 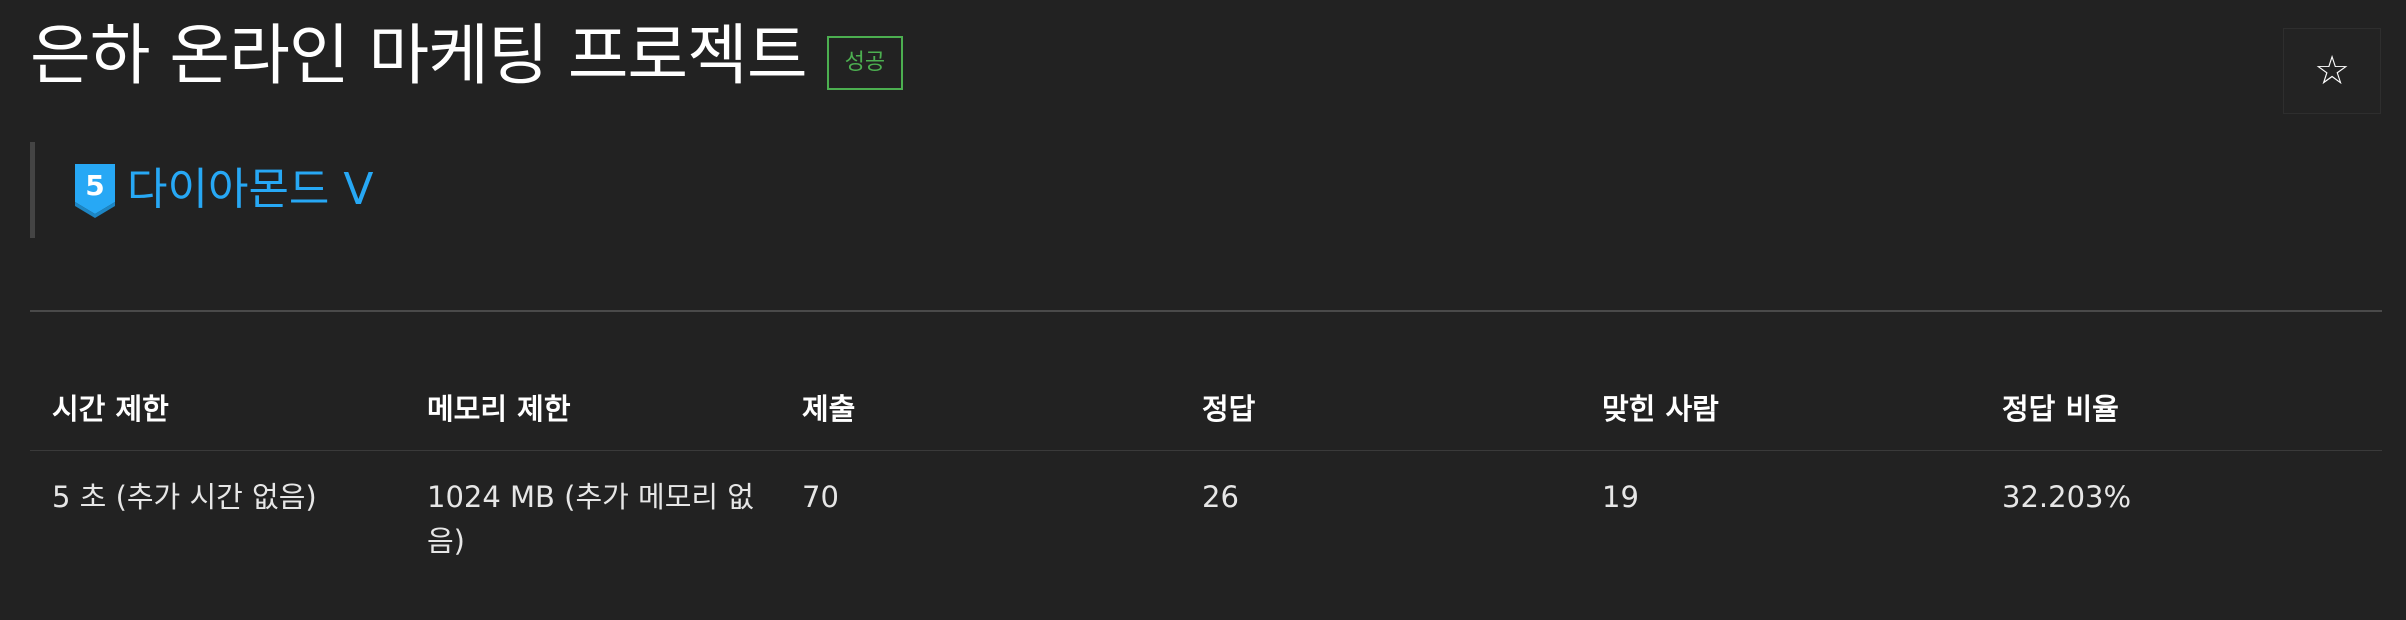 I want to click on cell-submissions: 70, so click(x=820, y=497).